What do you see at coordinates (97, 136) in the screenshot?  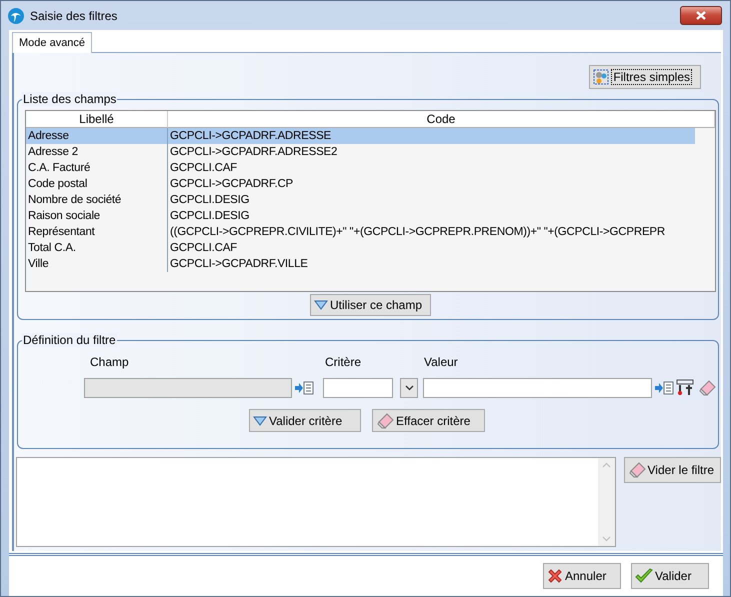 I see `table-cell: Adresse` at bounding box center [97, 136].